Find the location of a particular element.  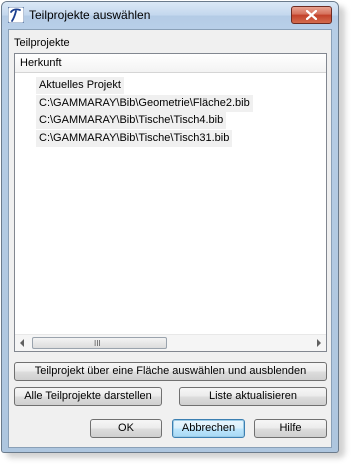

column-header-herkunft: Herkunft is located at coordinates (170, 63).